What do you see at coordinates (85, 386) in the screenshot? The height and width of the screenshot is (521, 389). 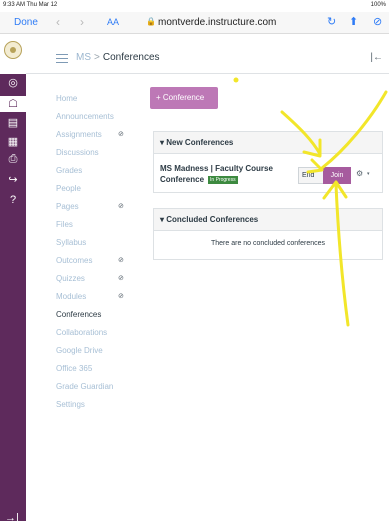 I see `course-nav-label: Grade Guardian` at bounding box center [85, 386].